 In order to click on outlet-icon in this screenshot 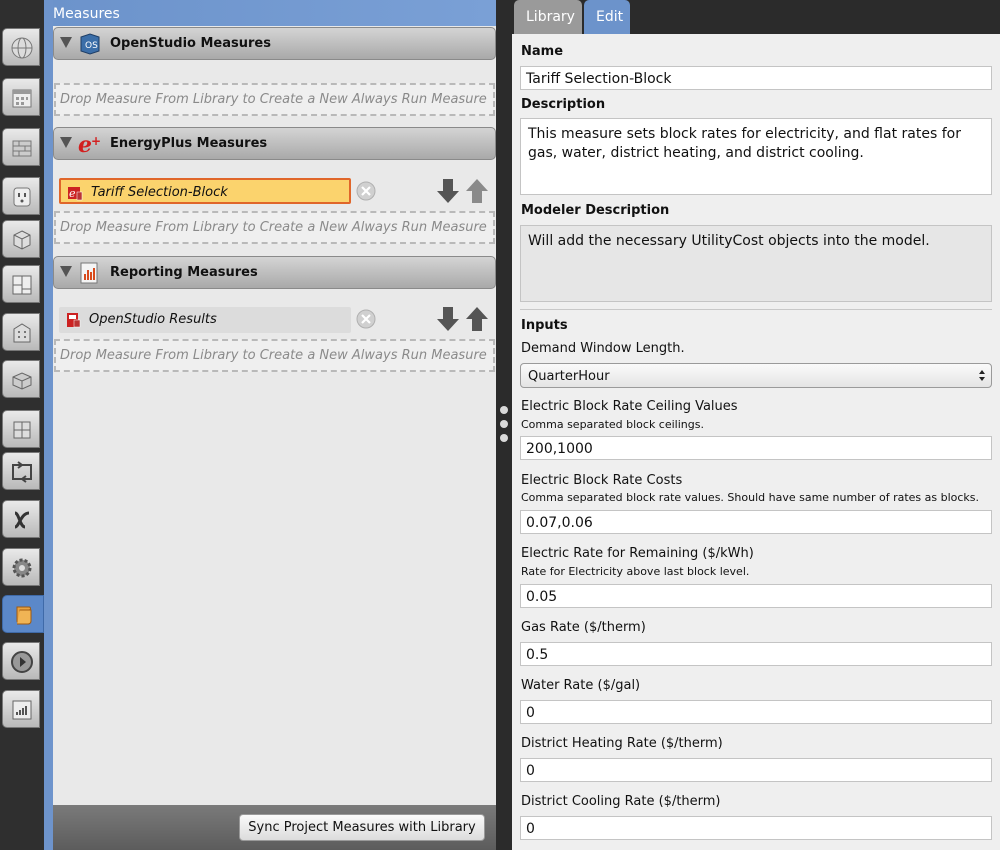, I will do `click(22, 197)`.